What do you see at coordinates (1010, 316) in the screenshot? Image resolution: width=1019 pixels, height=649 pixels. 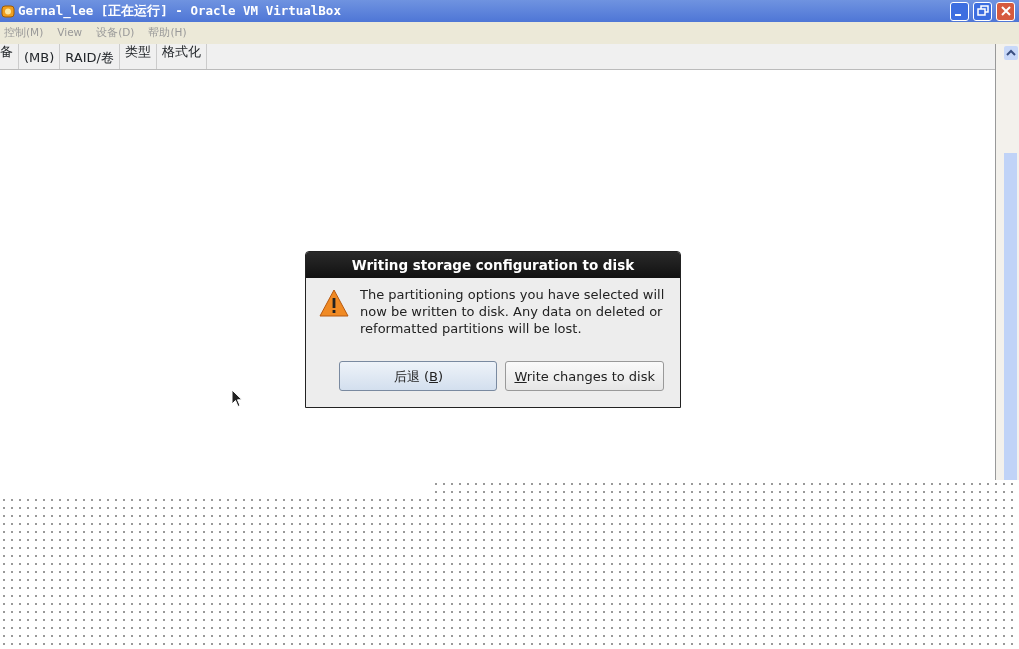 I see `scrollbar-thumb` at bounding box center [1010, 316].